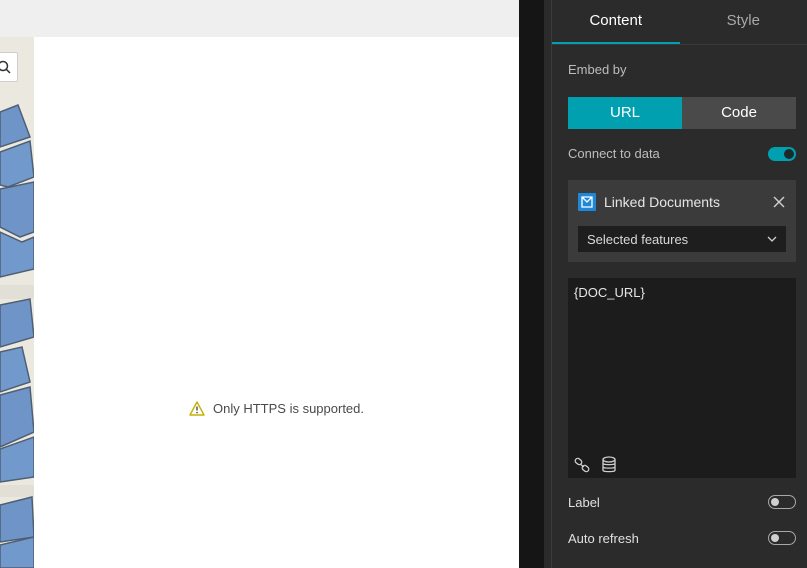 This screenshot has height=568, width=807. What do you see at coordinates (595, 465) in the screenshot?
I see `url-input-tools` at bounding box center [595, 465].